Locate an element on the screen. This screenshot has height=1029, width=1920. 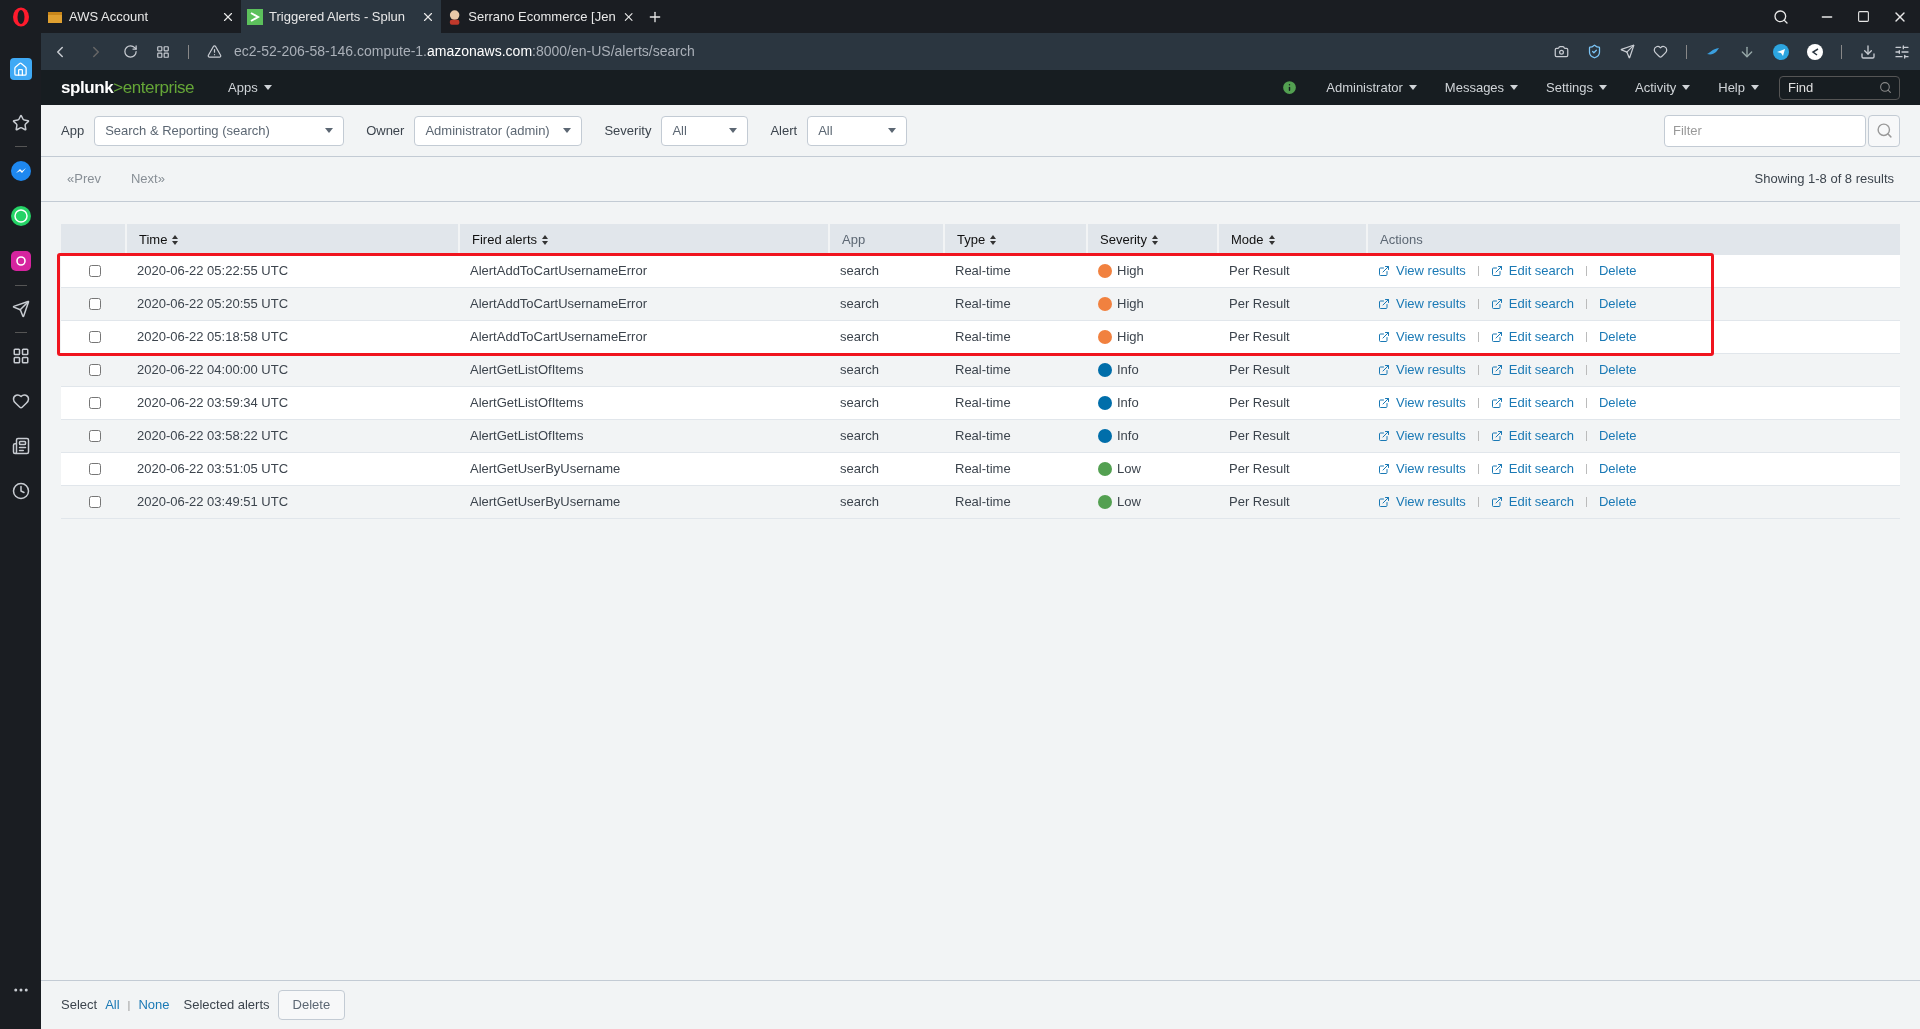
table-cell: 2020-06-22 03:58:22 UTC is located at coordinates (213, 436).